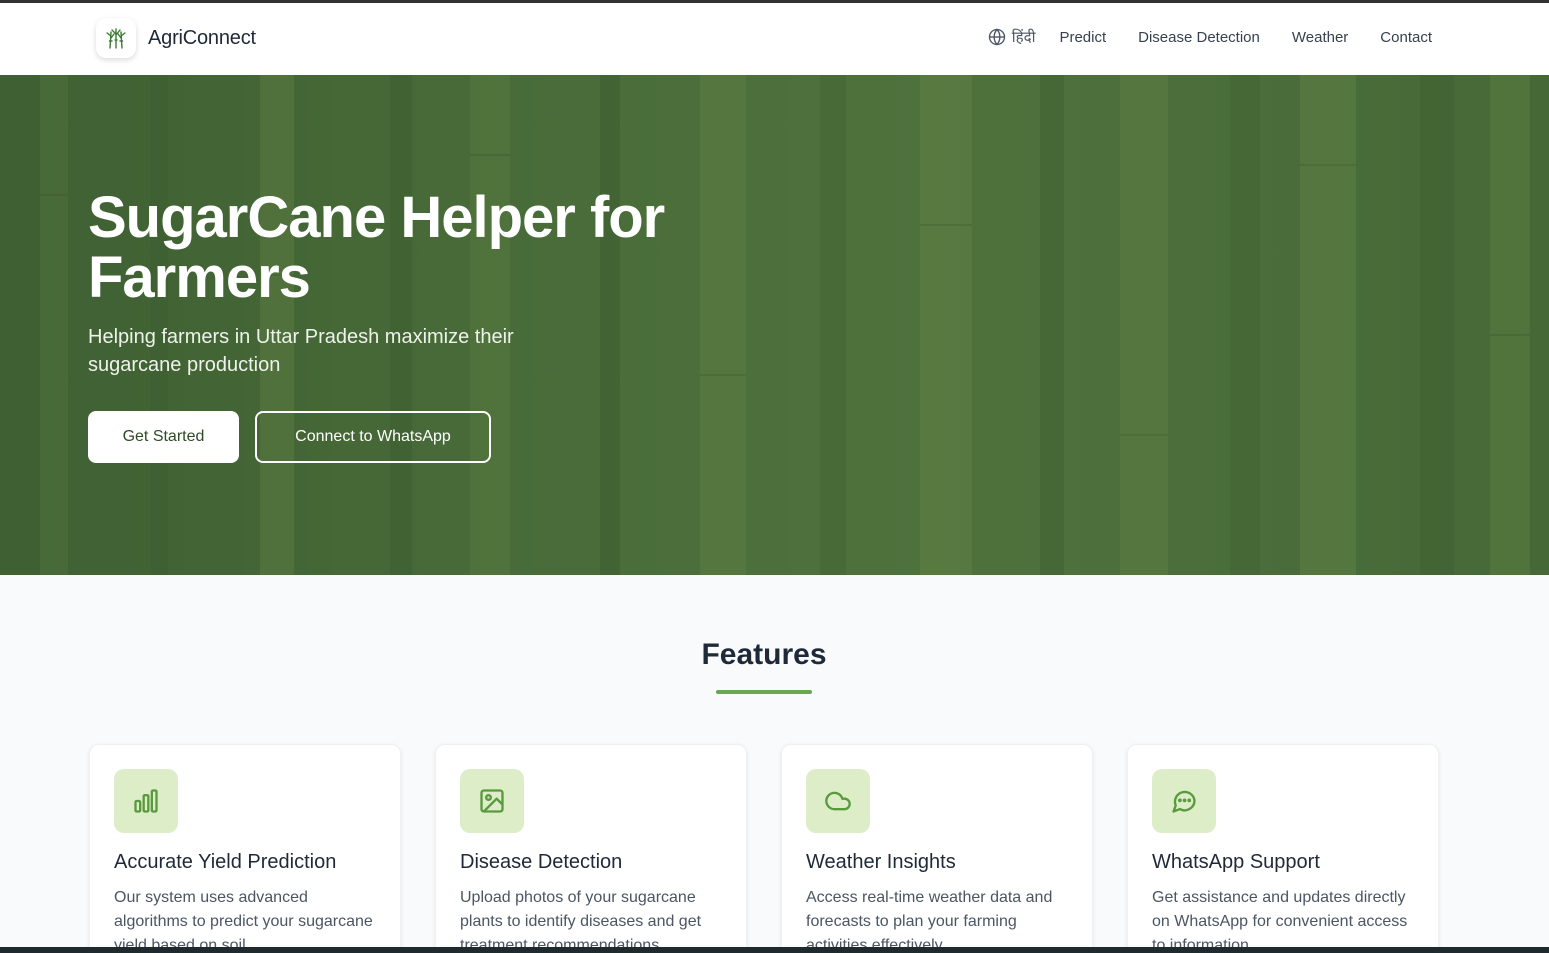 The image size is (1549, 953). Describe the element at coordinates (1184, 801) in the screenshot. I see `chat-icon` at that location.